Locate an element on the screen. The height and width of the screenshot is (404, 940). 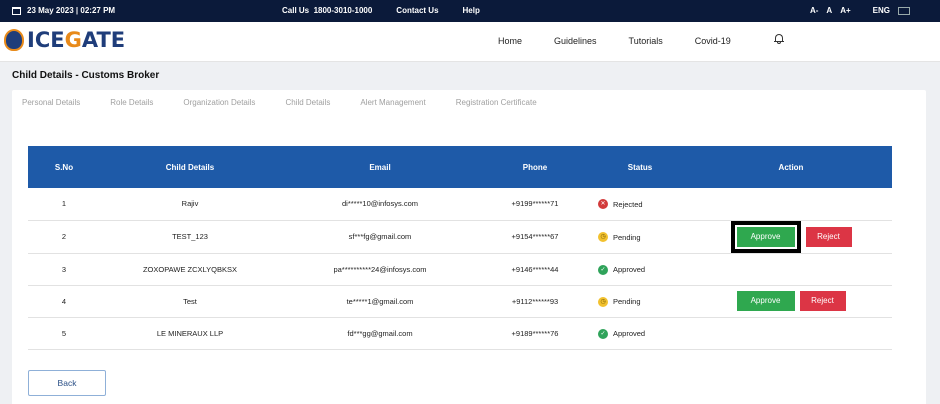
logo-text: ICEGATE is located at coordinates (76, 40).